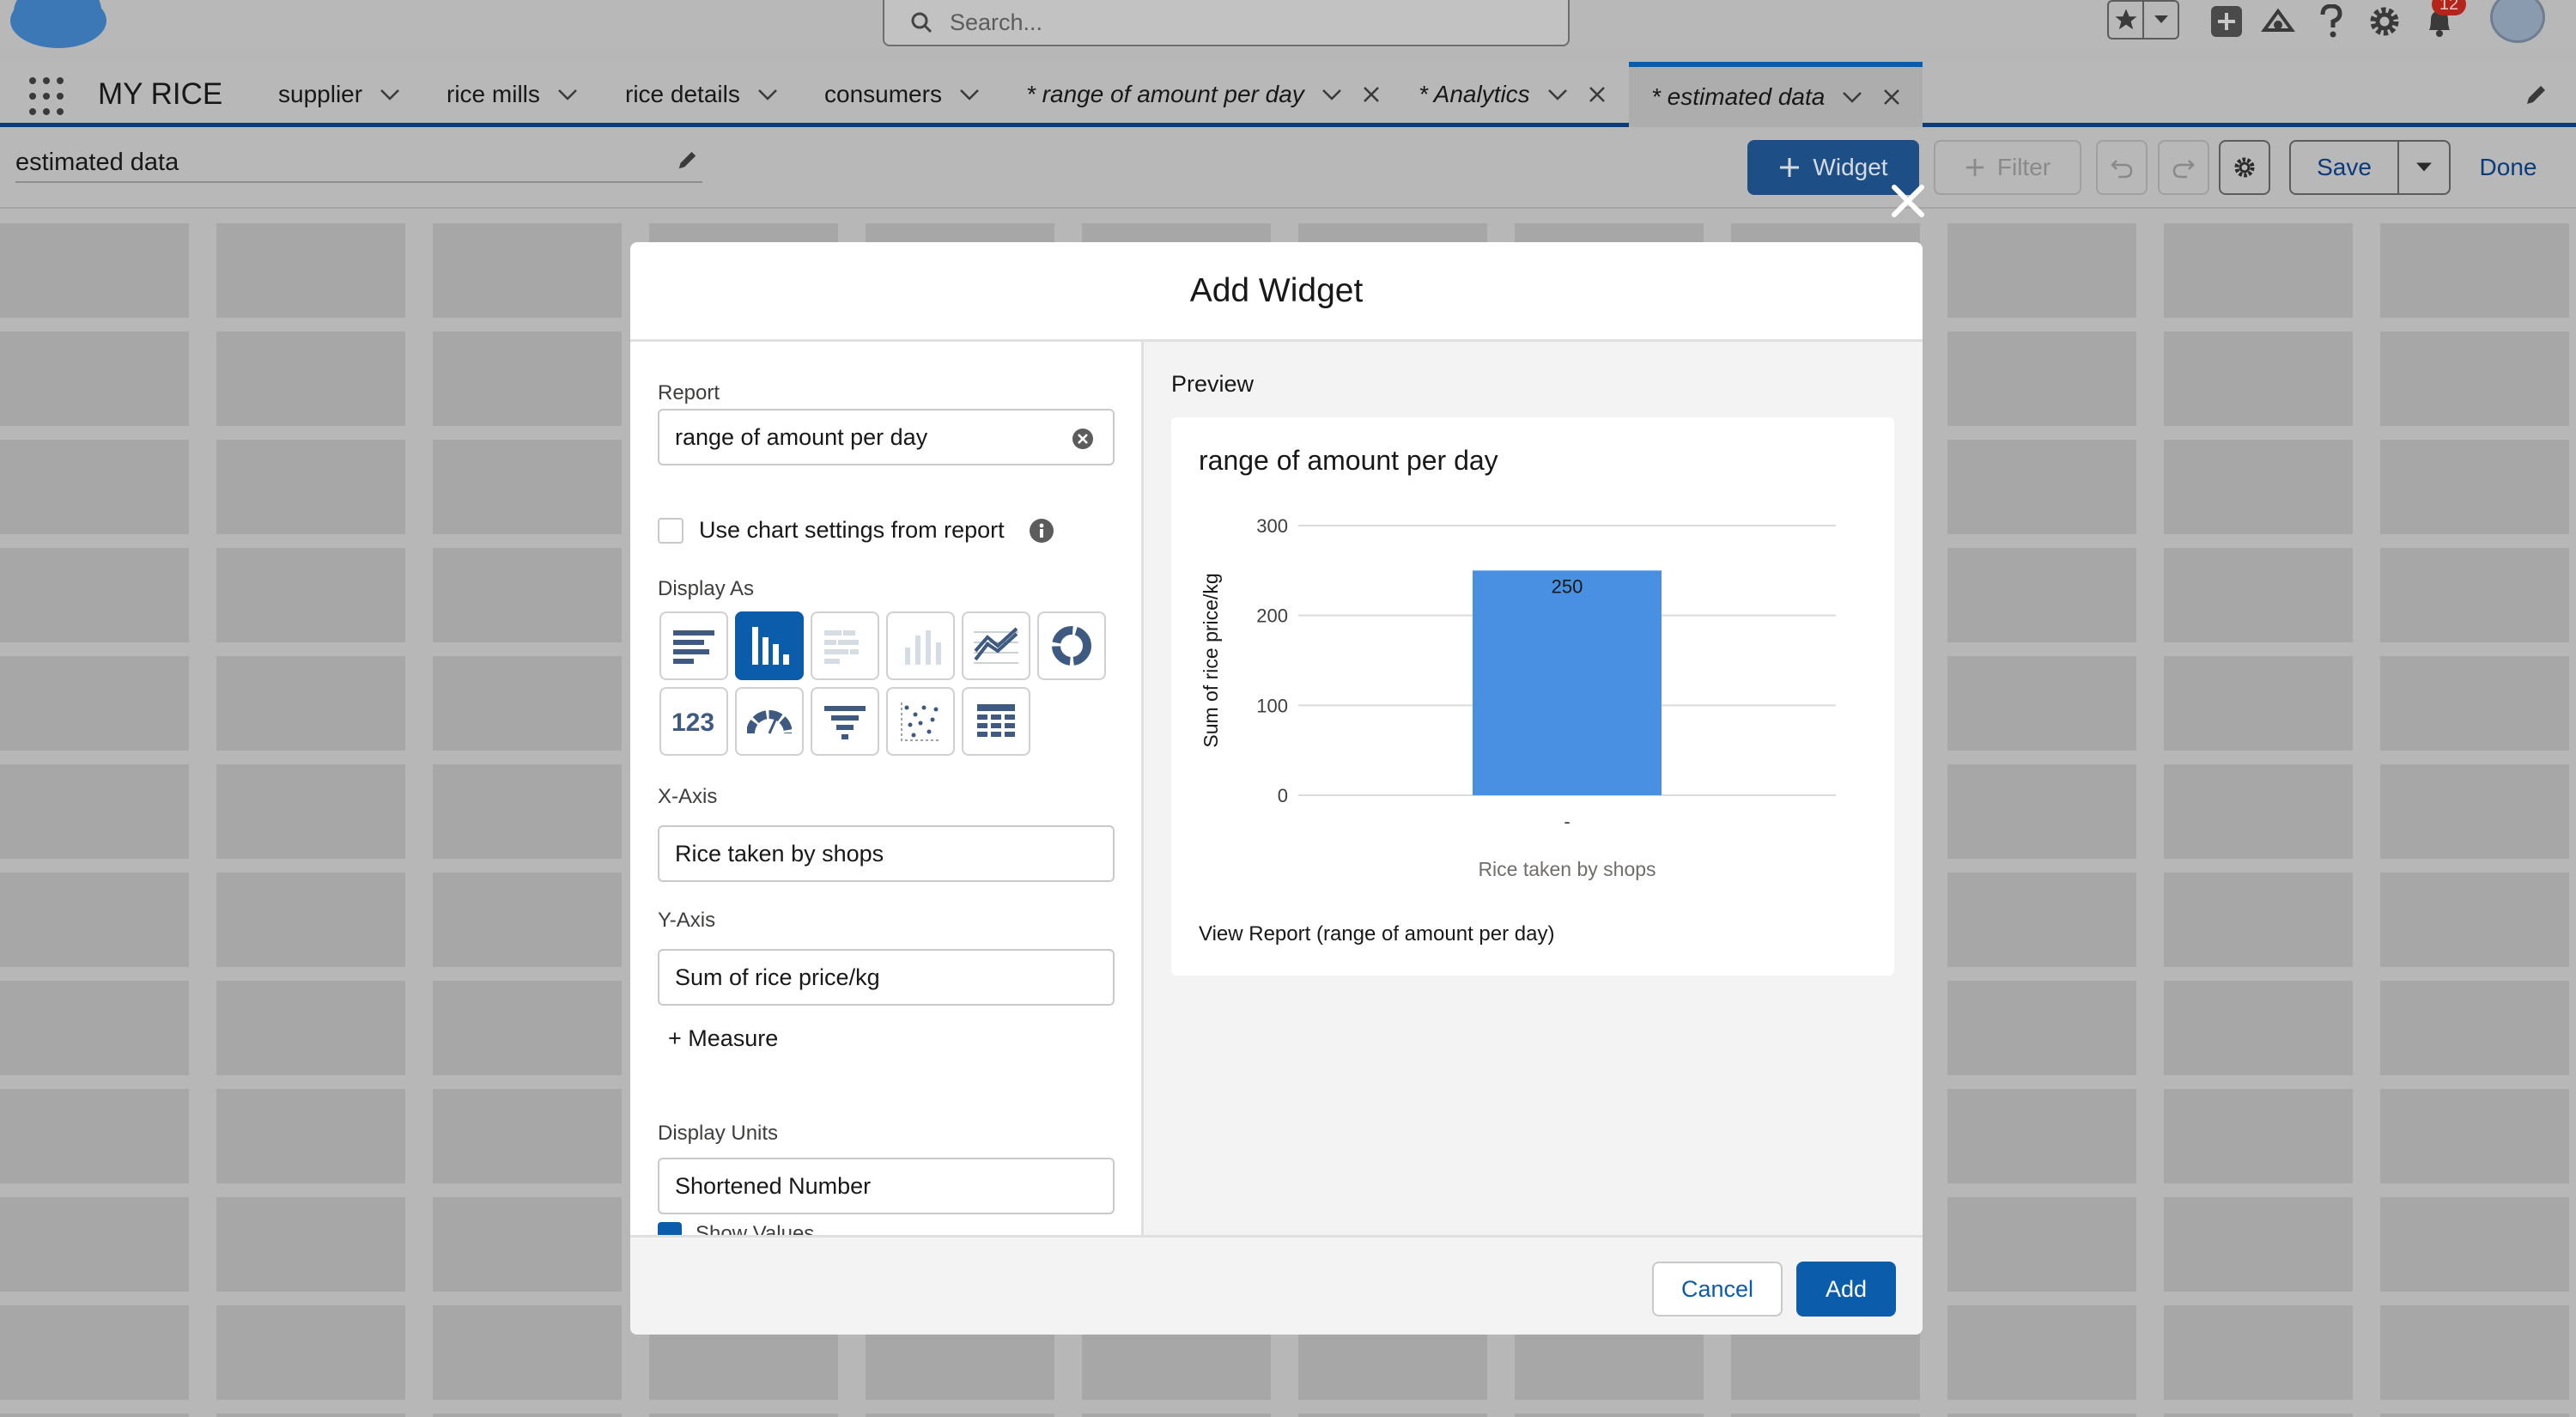  I want to click on dashboard-properties-button, so click(2244, 167).